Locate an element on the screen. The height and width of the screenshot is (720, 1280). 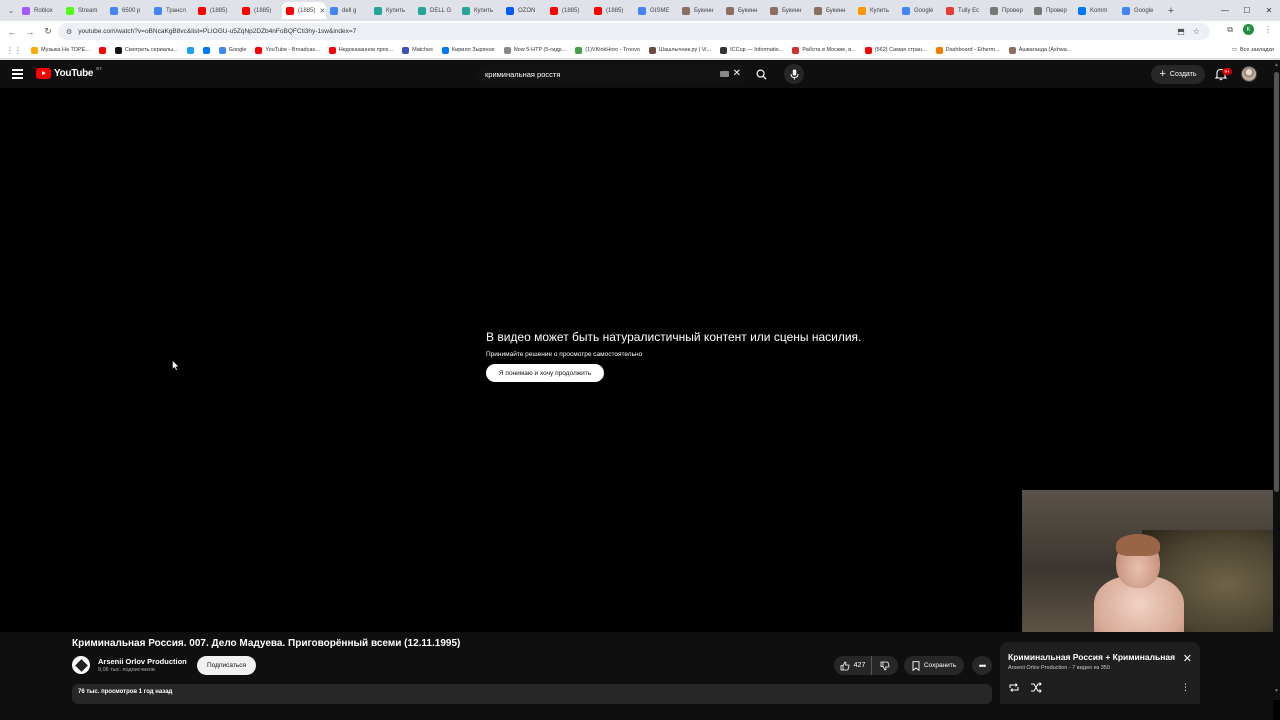
subscribe-button: Подписаться is located at coordinates (226, 665).